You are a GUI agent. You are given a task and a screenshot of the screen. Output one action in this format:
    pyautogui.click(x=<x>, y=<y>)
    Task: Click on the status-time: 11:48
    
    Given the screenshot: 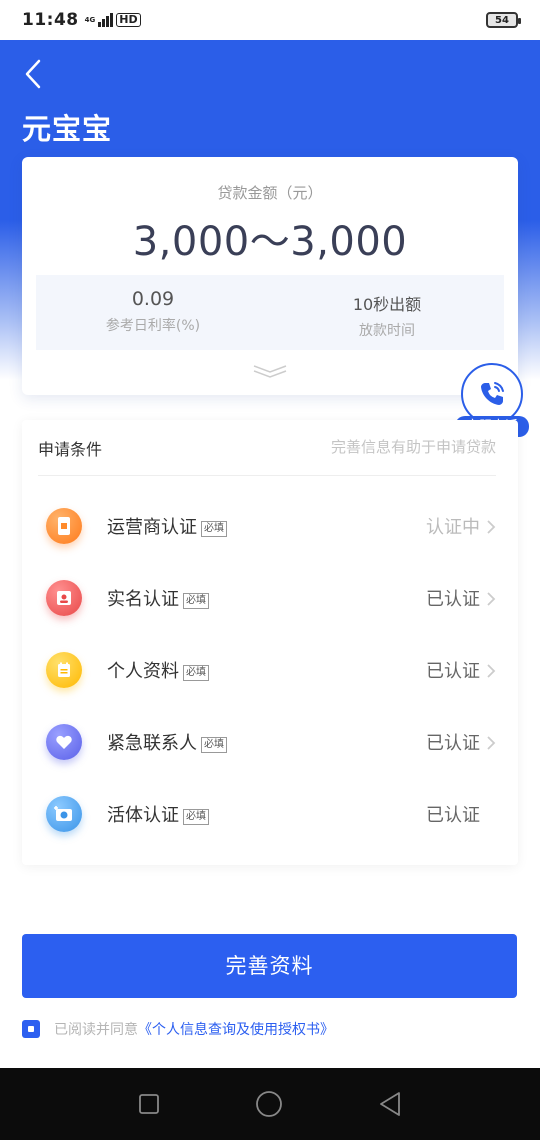 What is the action you would take?
    pyautogui.click(x=50, y=20)
    